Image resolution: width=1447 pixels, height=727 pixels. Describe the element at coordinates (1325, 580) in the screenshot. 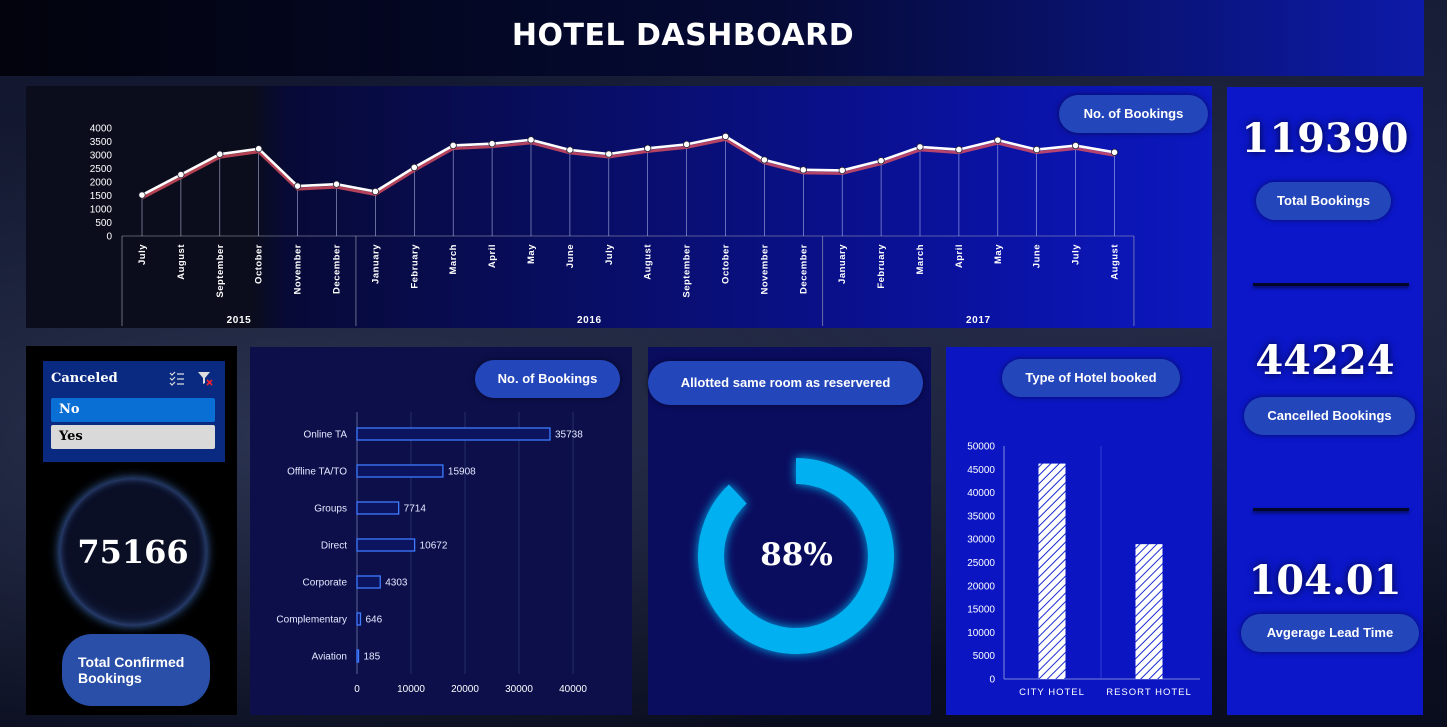

I see `lead-time-value: 104.01` at that location.